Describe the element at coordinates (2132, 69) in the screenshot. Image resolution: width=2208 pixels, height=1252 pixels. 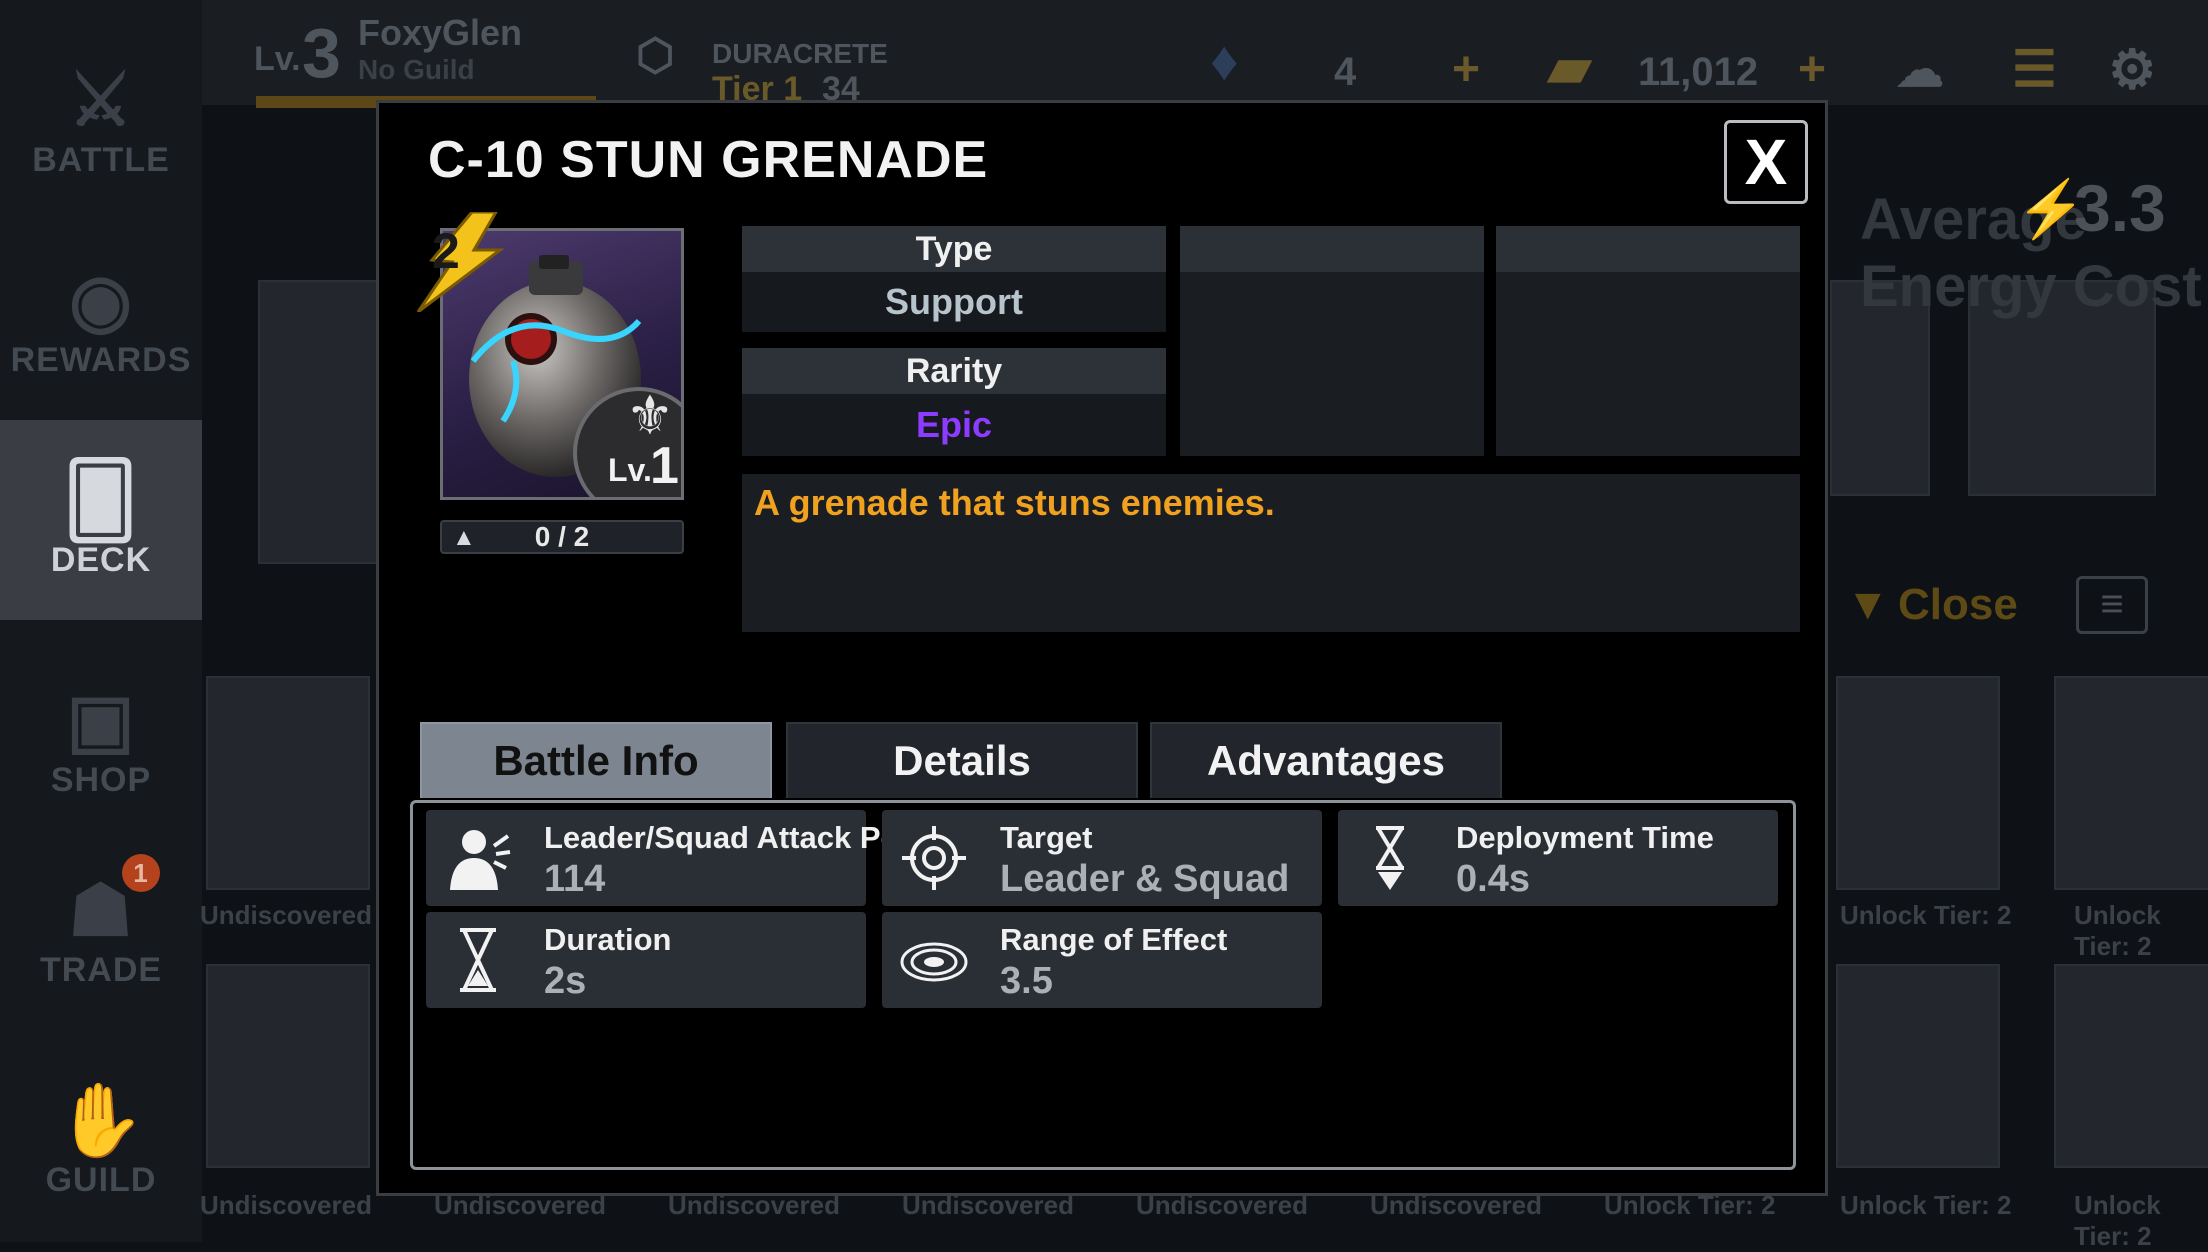
I see `gear-icon: ⚙` at that location.